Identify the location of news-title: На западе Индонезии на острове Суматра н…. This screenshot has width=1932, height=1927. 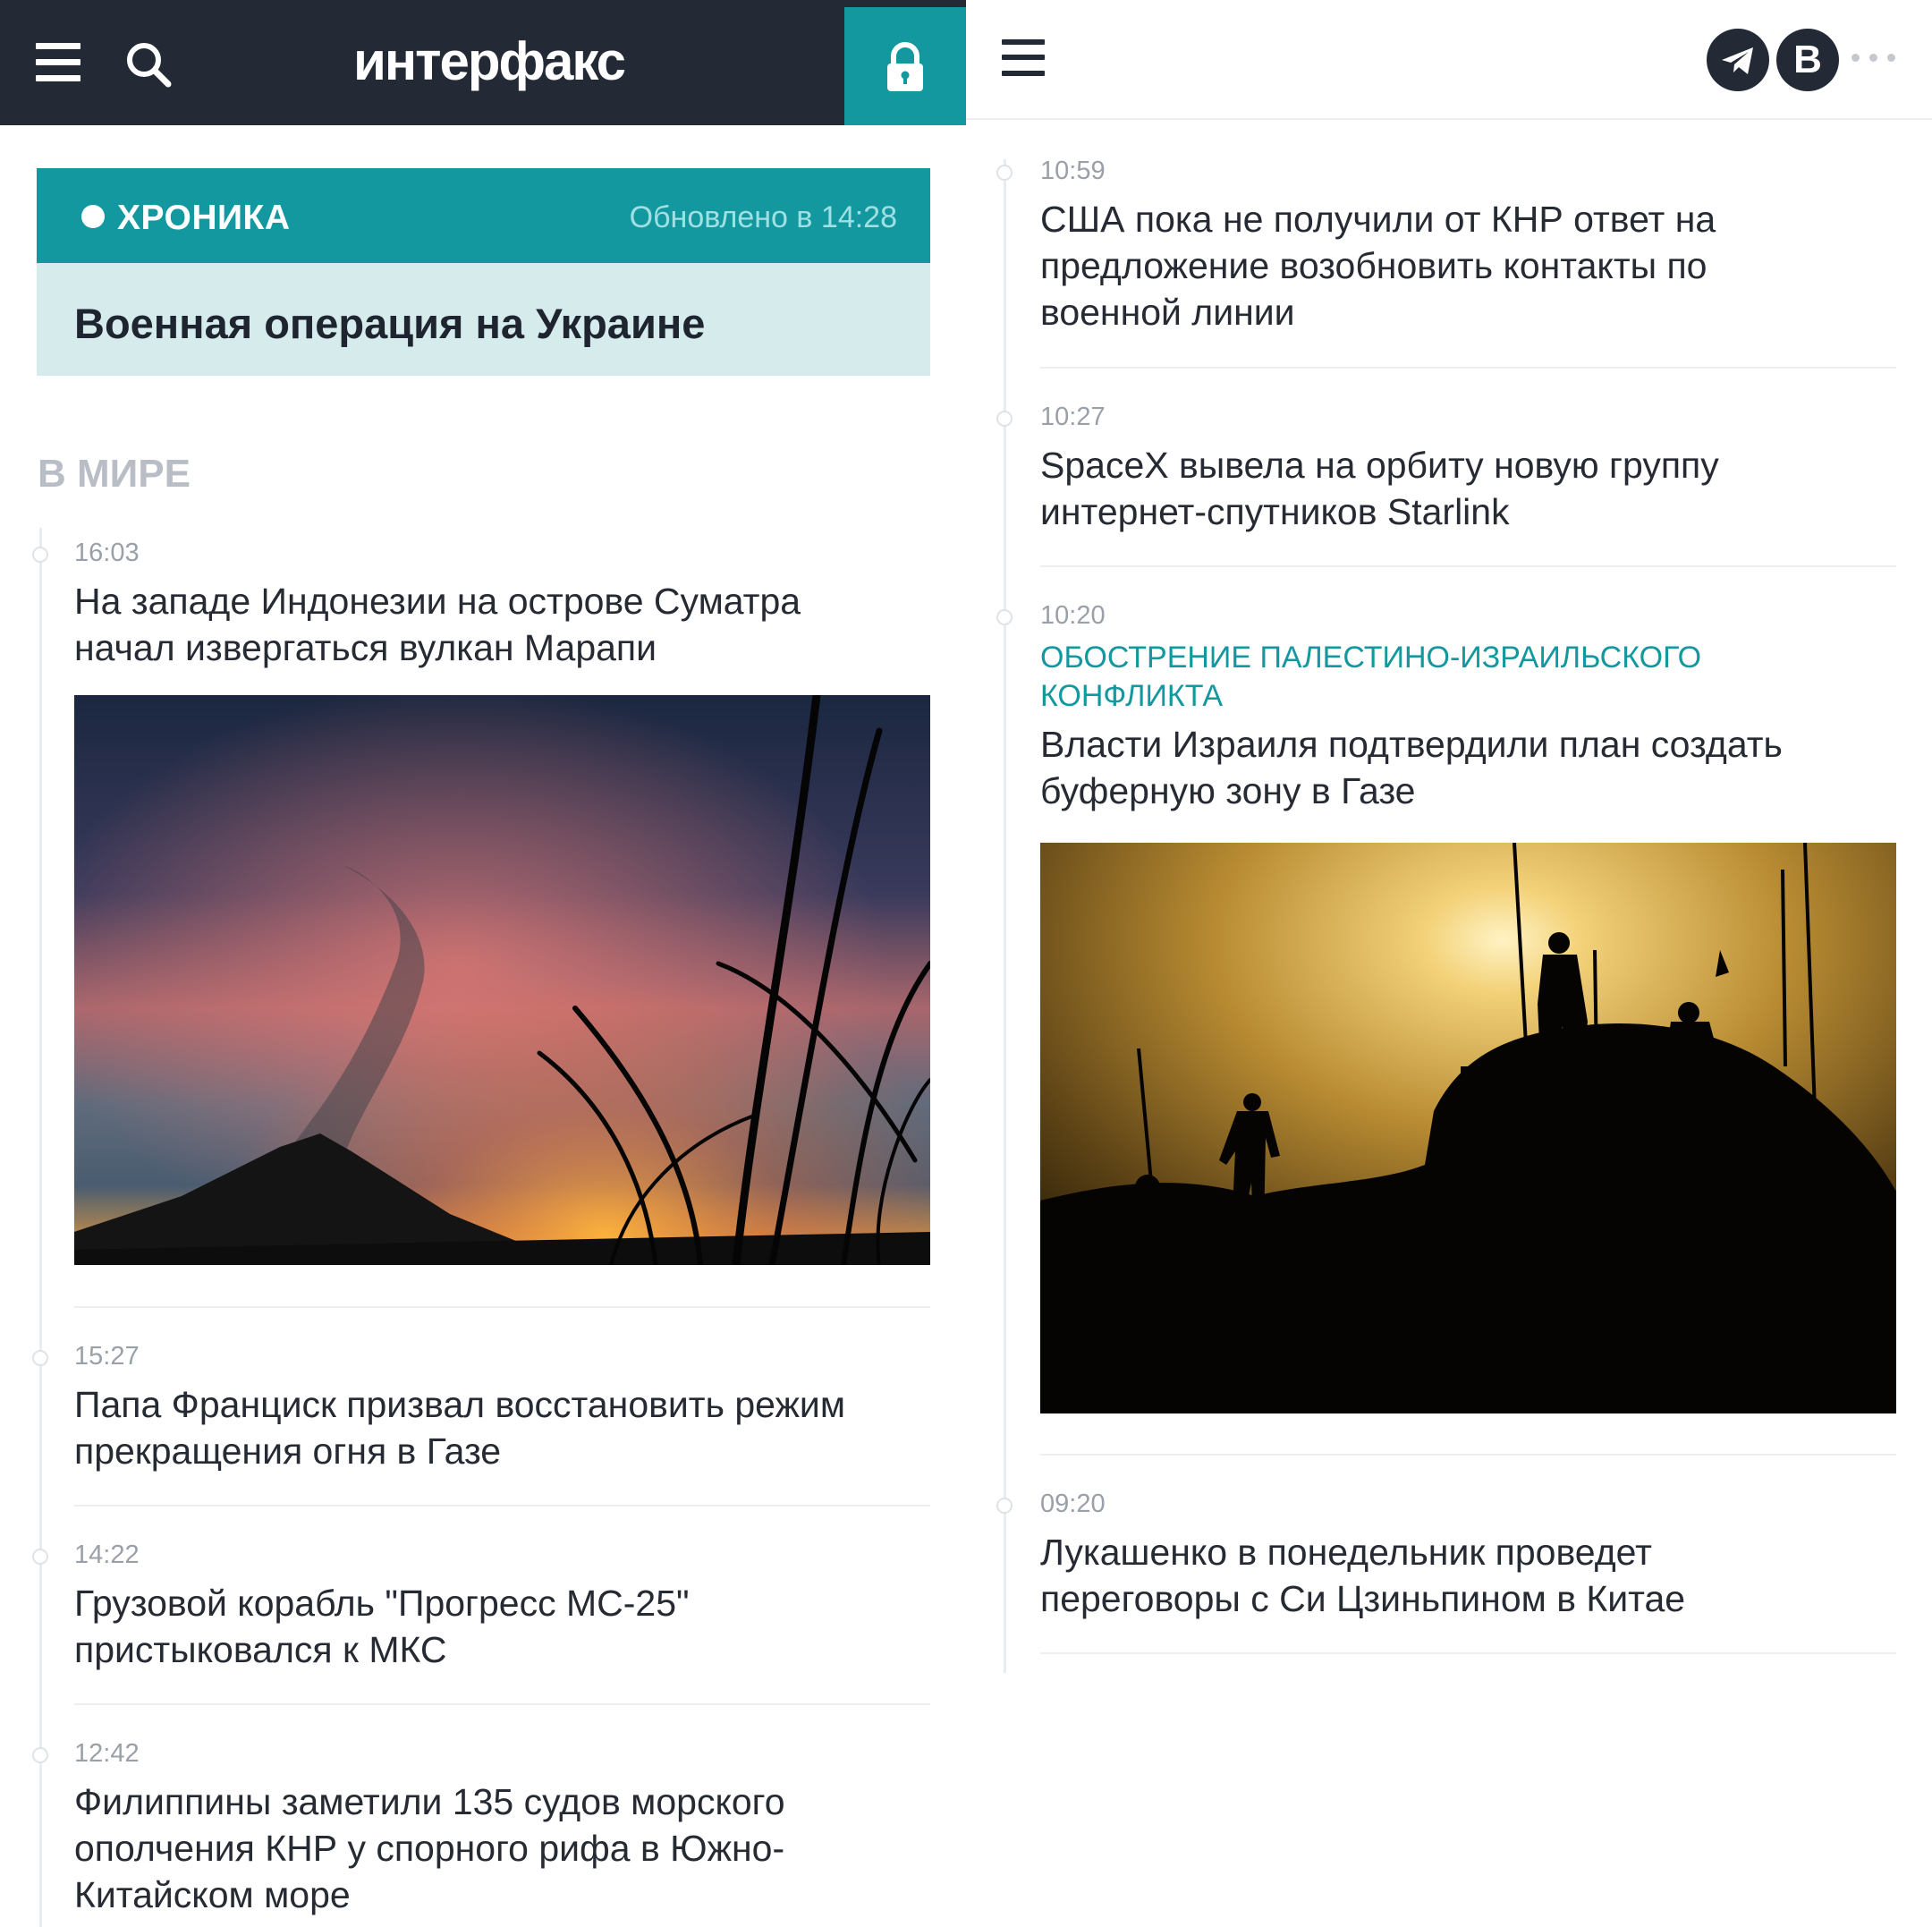
(437, 624).